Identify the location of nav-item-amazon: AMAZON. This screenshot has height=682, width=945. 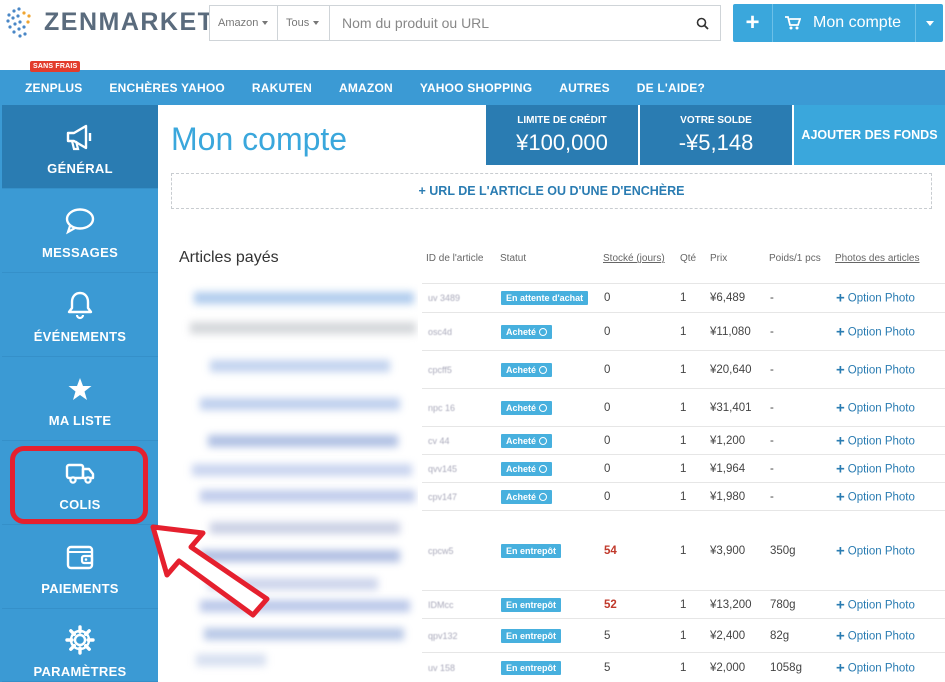
(366, 88).